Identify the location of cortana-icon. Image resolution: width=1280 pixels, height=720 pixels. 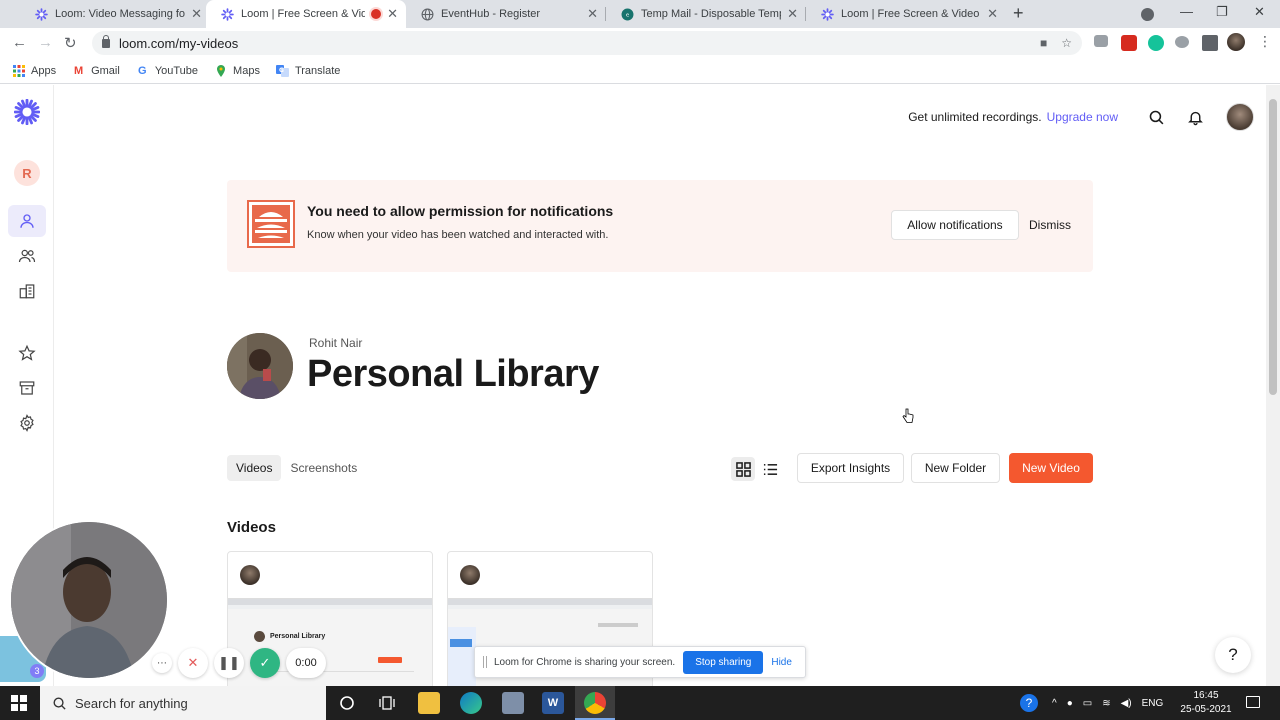
(347, 703).